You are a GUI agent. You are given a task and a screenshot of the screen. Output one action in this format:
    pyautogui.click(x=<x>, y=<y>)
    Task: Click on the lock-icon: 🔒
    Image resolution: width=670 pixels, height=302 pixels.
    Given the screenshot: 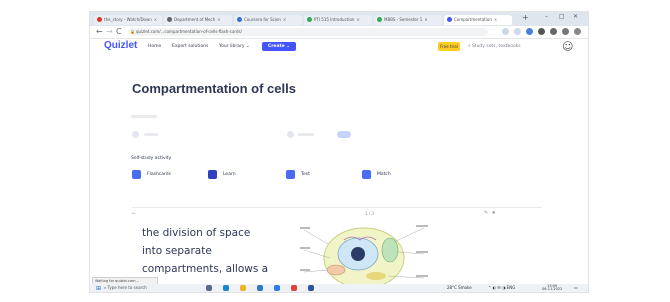 What is the action you would take?
    pyautogui.click(x=132, y=31)
    